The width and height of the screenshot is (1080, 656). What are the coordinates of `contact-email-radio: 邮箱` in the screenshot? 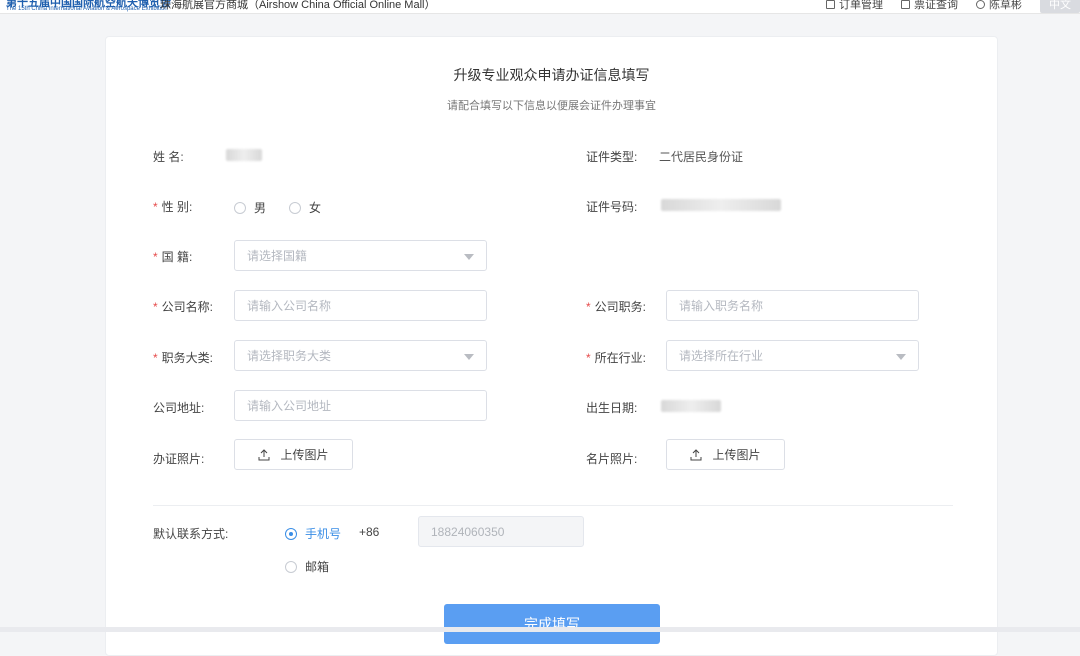 It's located at (307, 566).